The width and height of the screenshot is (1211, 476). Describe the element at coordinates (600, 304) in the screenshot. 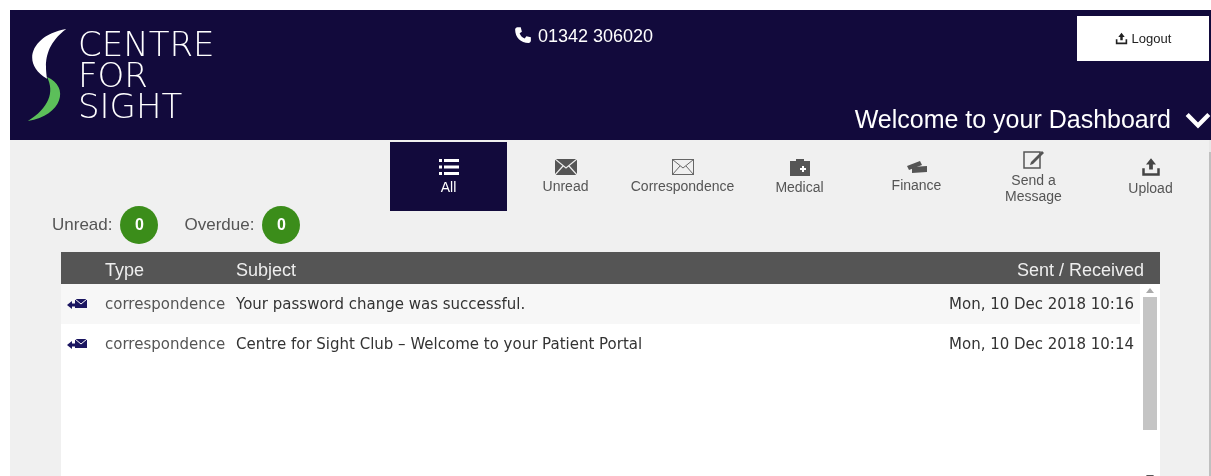

I see `message-row: correspondence Your password change was successful. Mon, 10 Dec 2018 10:16` at that location.